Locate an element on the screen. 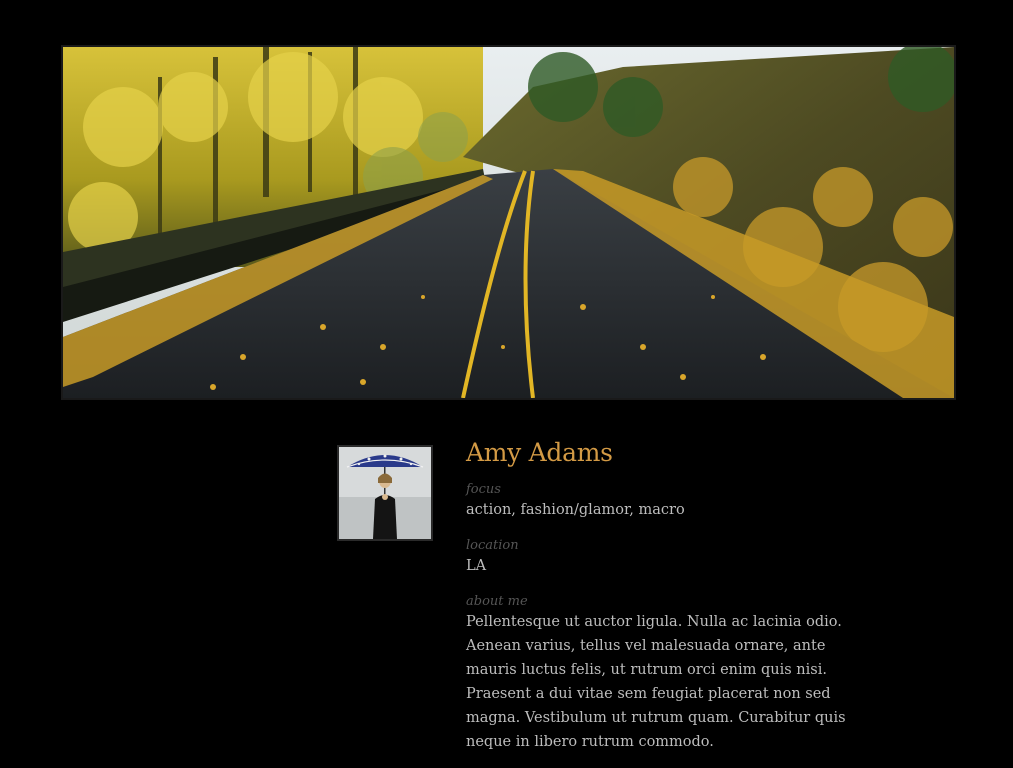 Image resolution: width=1013 pixels, height=768 pixels. profile-photo is located at coordinates (385, 493).